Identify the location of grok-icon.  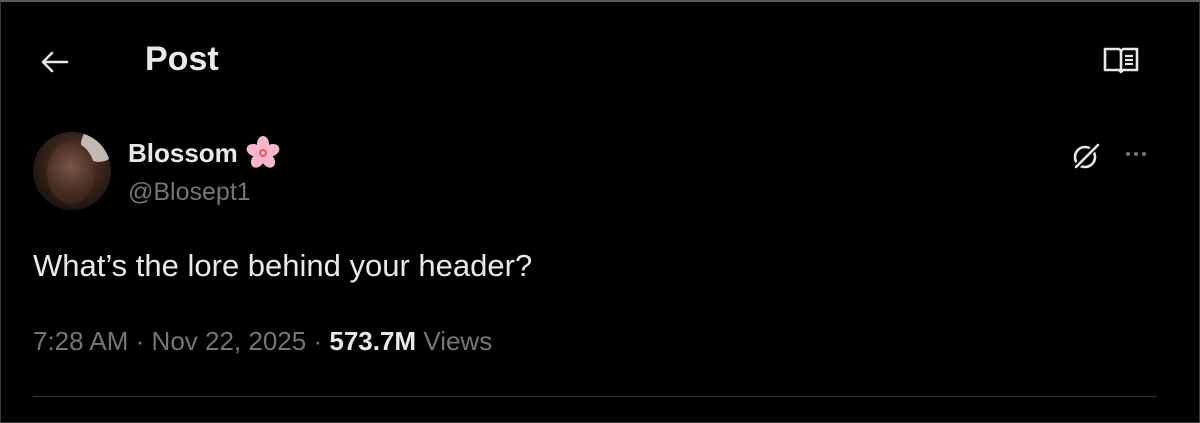
(1086, 156).